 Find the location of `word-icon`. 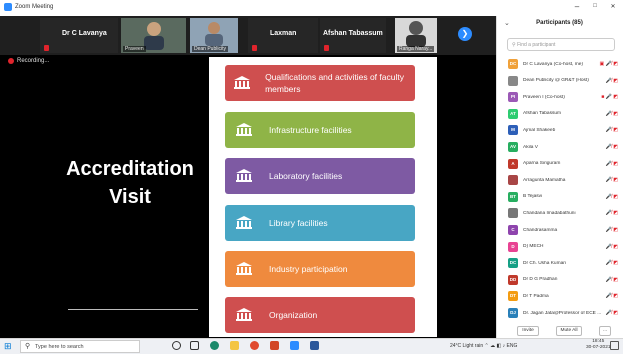

word-icon is located at coordinates (314, 345).